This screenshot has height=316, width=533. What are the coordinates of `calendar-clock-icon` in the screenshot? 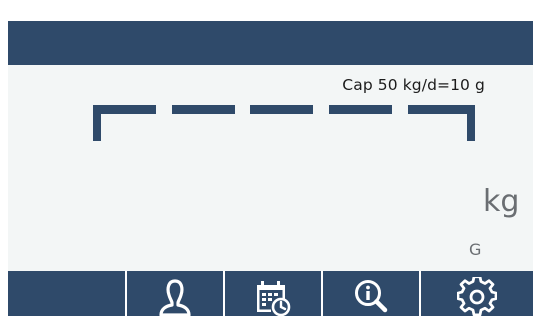 It's located at (273, 296).